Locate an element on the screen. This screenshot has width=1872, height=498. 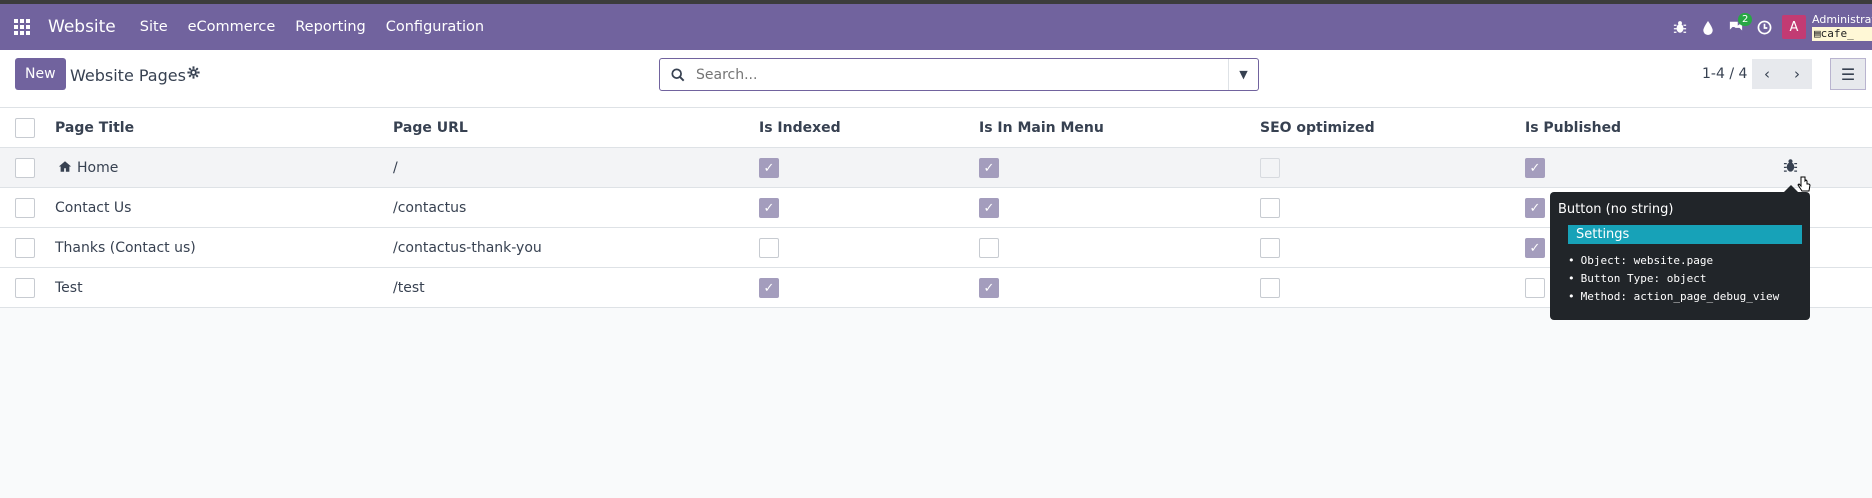
apps-menu-button is located at coordinates (22, 27).